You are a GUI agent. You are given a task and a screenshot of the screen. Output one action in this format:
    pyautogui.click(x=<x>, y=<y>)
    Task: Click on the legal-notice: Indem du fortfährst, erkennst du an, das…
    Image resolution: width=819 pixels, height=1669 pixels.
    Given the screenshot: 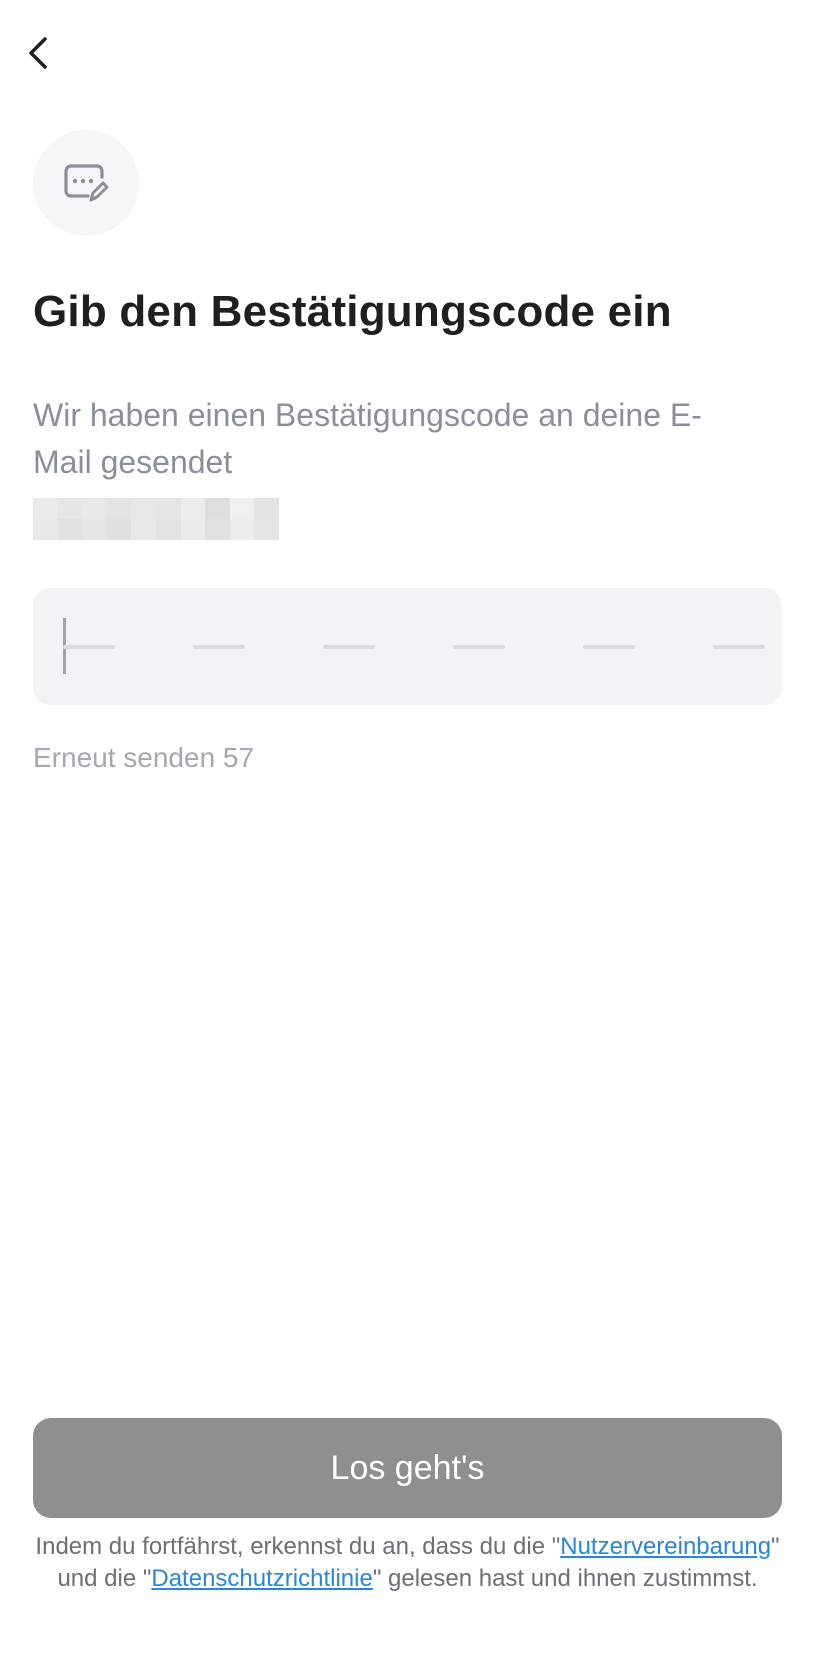 What is the action you would take?
    pyautogui.click(x=407, y=1563)
    